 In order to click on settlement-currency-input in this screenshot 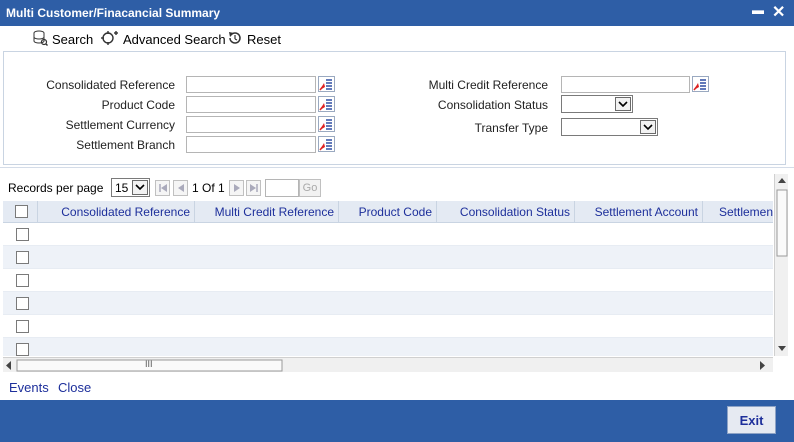, I will do `click(251, 124)`.